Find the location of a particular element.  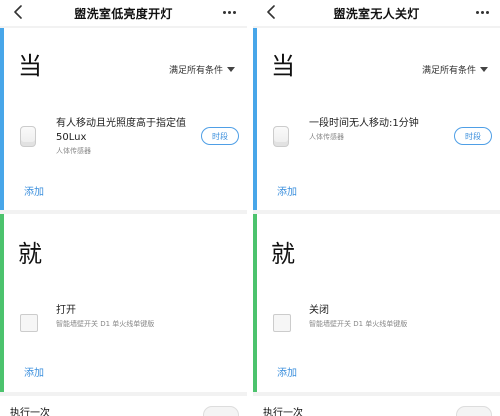

trigger-item-title: 有人移动且光照度高于指定值 50Lux is located at coordinates (121, 130).